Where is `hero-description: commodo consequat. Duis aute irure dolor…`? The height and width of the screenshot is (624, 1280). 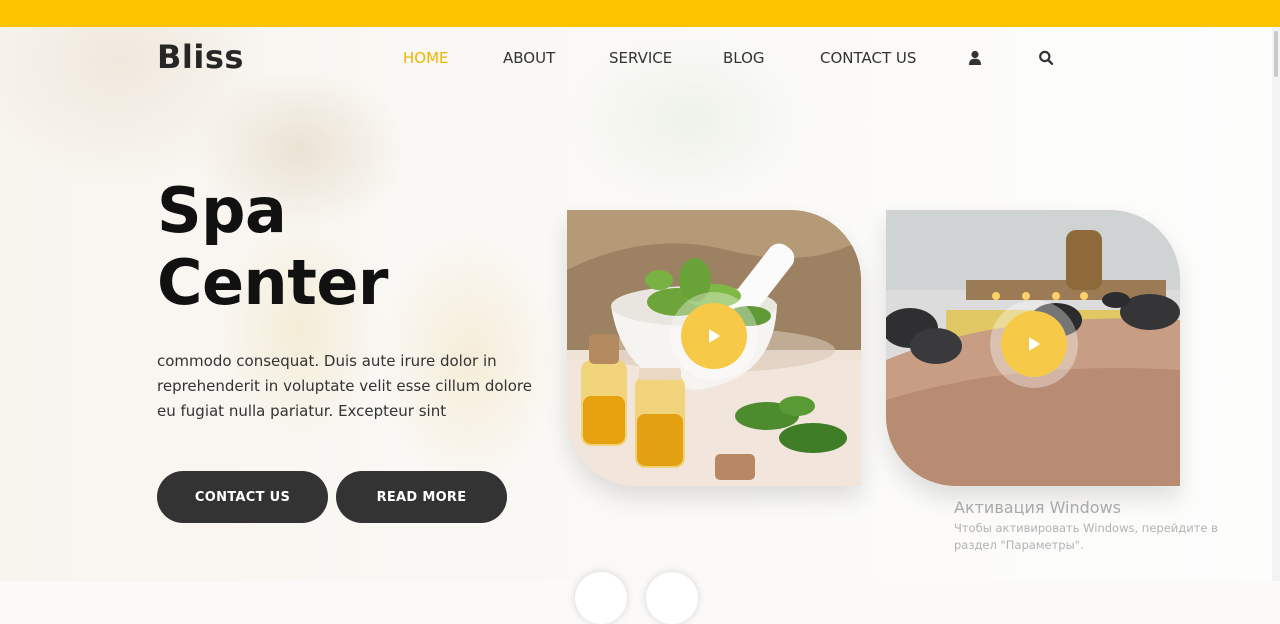
hero-description: commodo consequat. Duis aute irure dolor… is located at coordinates (344, 386).